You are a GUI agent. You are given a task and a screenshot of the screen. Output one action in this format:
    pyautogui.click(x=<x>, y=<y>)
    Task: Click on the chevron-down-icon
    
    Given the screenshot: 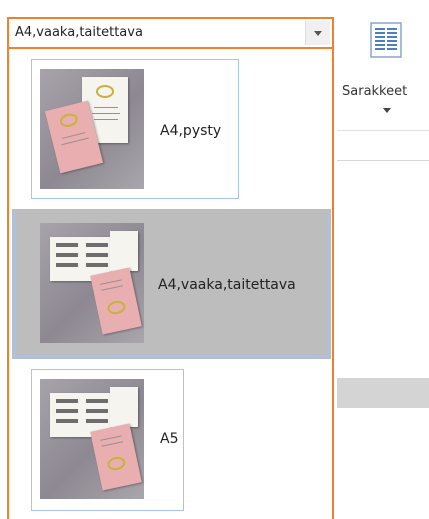 What is the action you would take?
    pyautogui.click(x=318, y=33)
    